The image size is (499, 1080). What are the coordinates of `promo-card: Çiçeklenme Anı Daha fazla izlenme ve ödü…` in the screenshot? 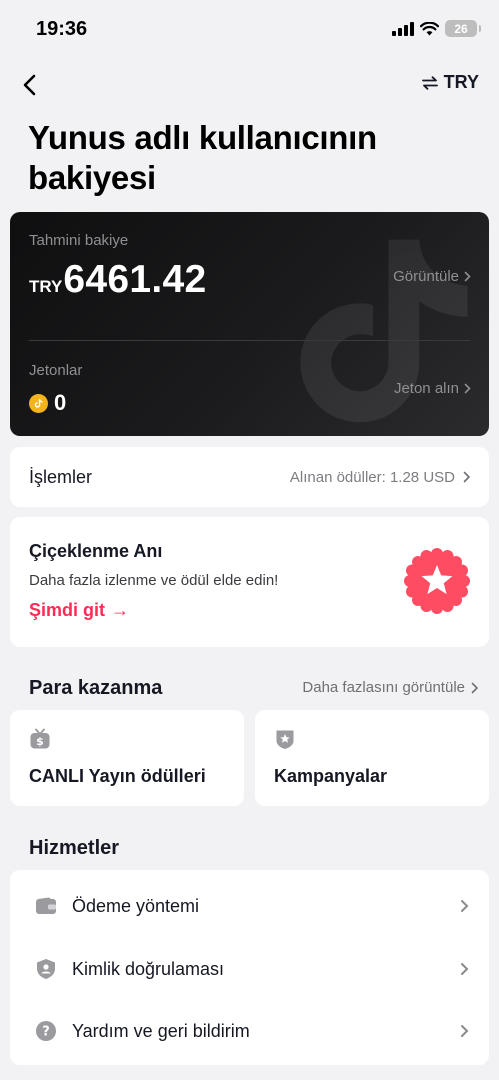 It's located at (249, 582).